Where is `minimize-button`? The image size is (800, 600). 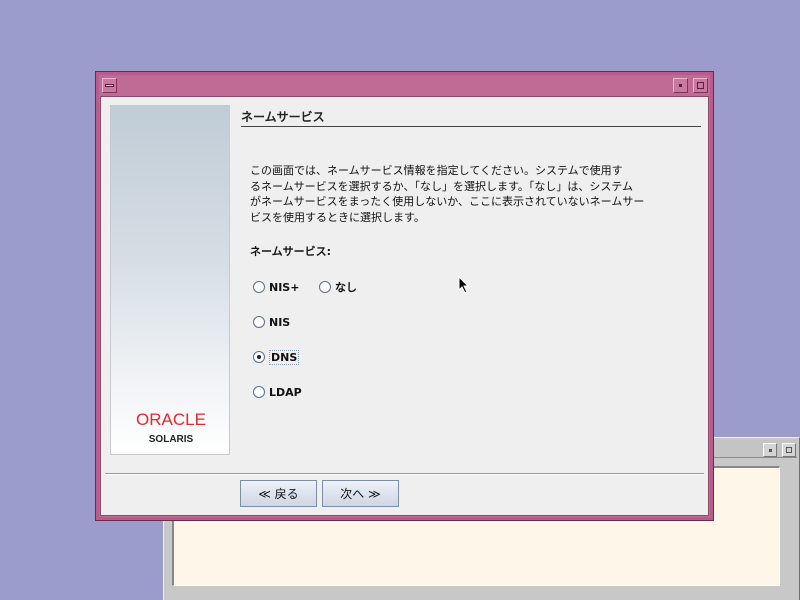 minimize-button is located at coordinates (680, 85).